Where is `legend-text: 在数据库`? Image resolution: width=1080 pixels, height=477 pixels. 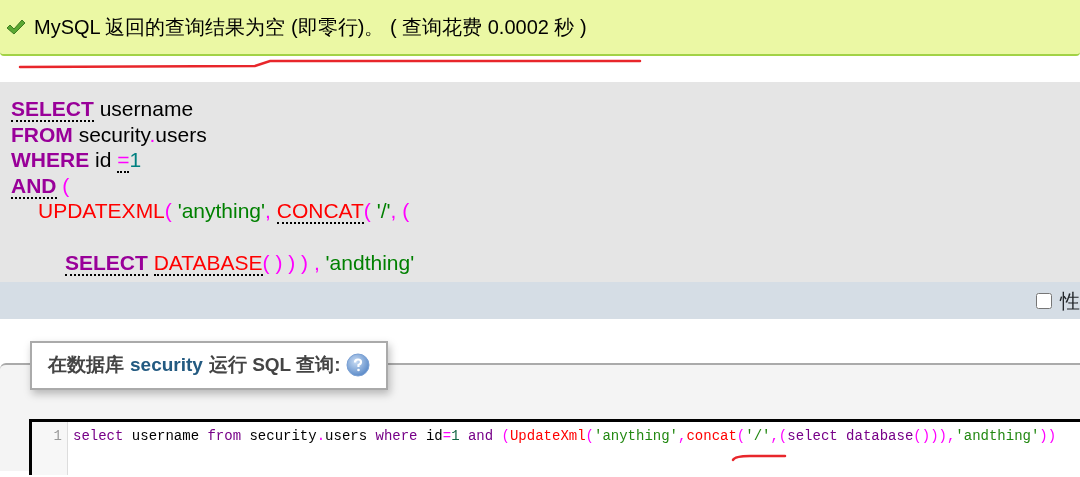
legend-text: 在数据库 is located at coordinates (86, 365).